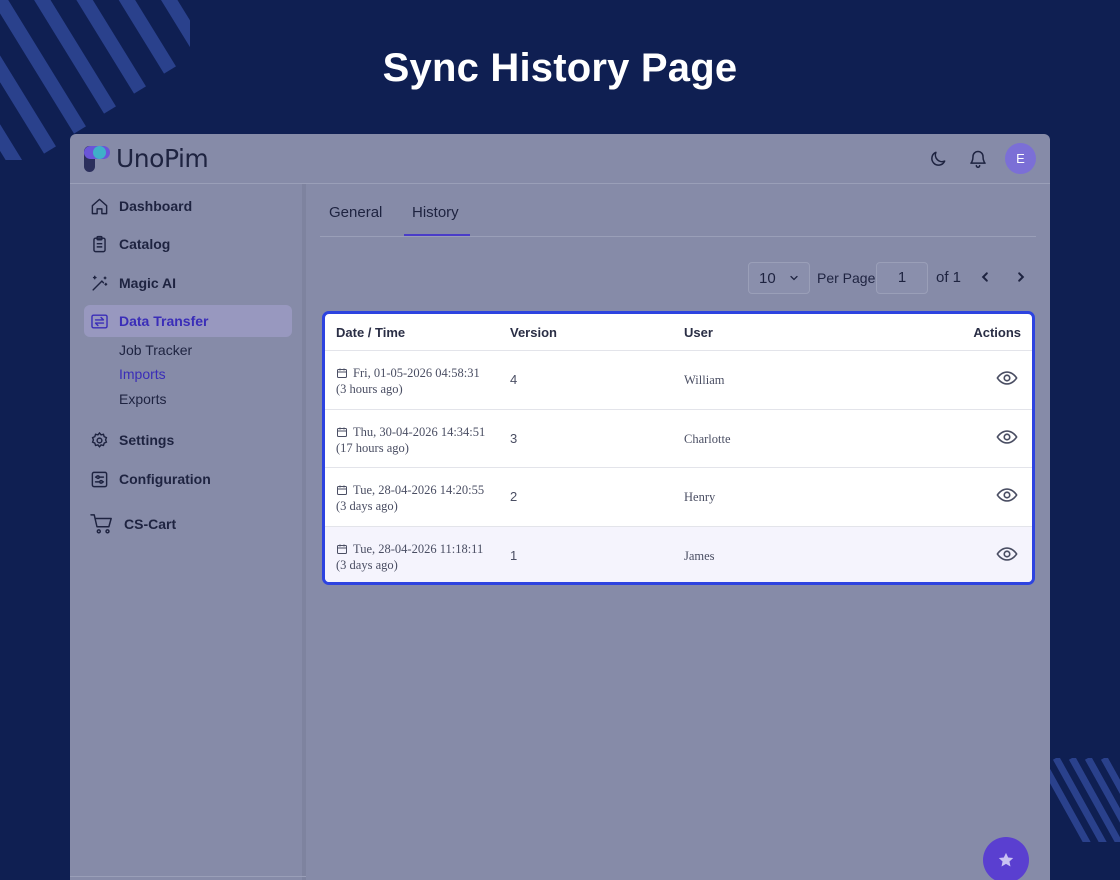 Image resolution: width=1120 pixels, height=880 pixels. I want to click on sidebar-item-configuration: Configuration, so click(188, 479).